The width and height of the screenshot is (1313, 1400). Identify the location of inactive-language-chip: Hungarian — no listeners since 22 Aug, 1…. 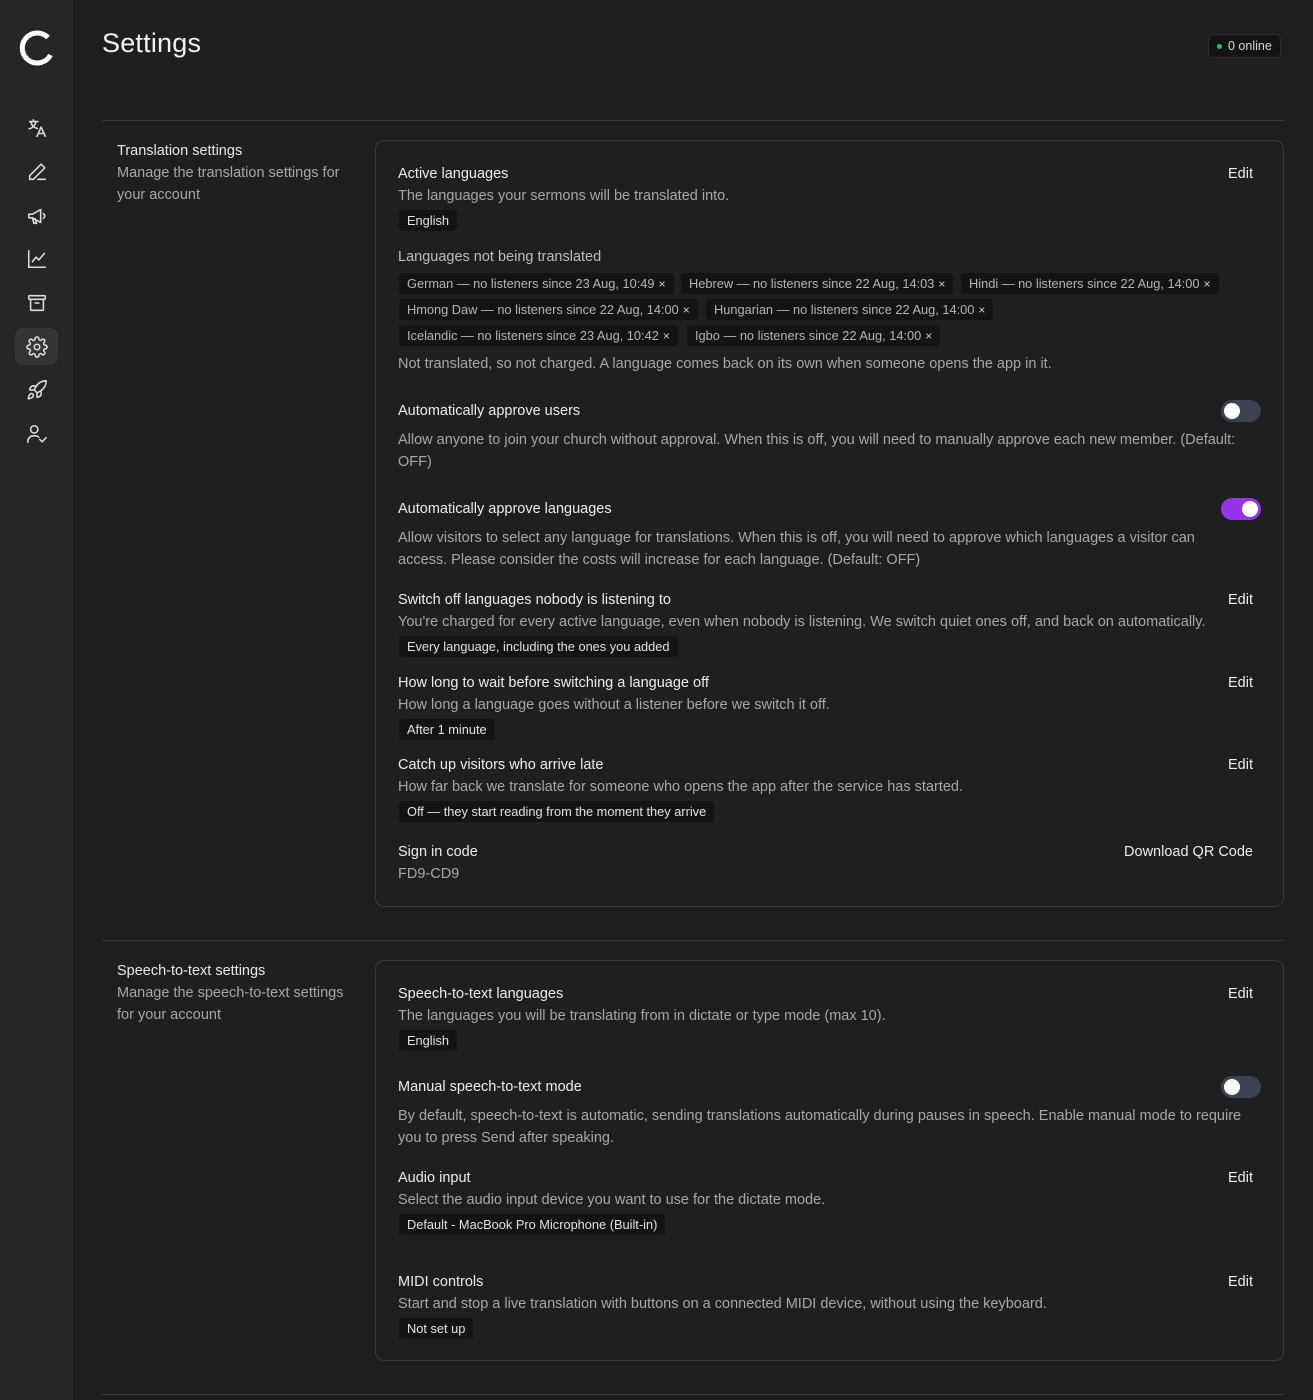
(850, 309).